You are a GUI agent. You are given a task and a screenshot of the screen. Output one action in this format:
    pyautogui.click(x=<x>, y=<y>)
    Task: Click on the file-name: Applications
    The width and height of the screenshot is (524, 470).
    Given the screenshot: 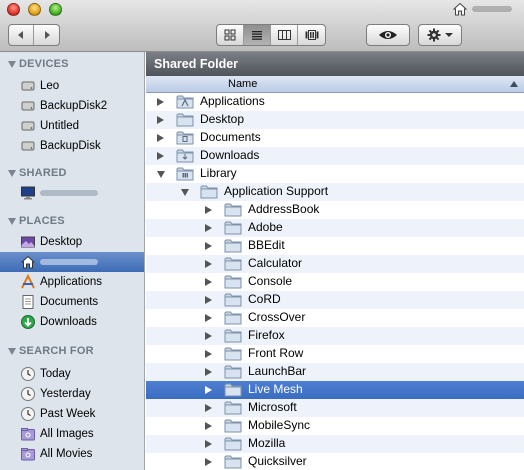 What is the action you would take?
    pyautogui.click(x=232, y=101)
    